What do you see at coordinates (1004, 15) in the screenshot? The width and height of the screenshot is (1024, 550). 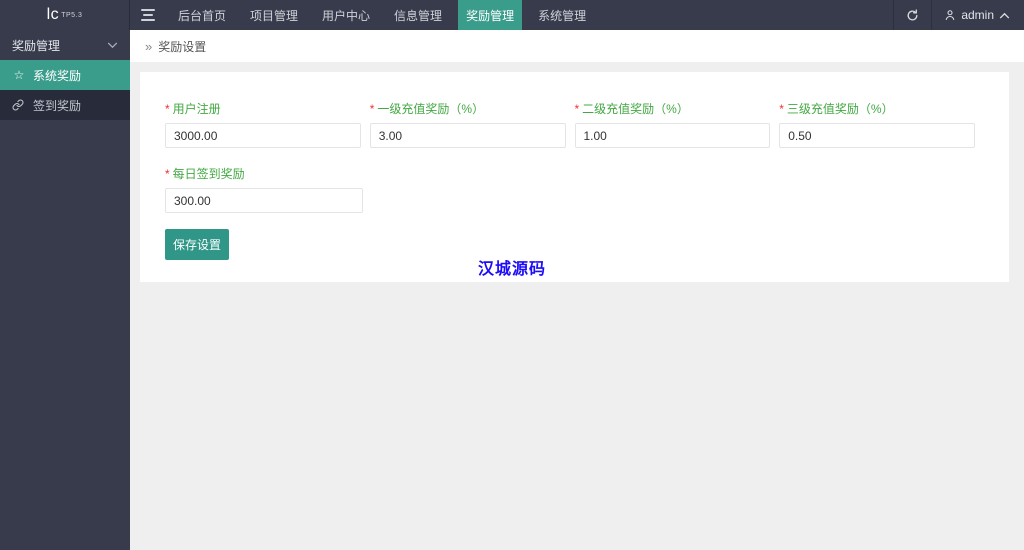 I see `chevron-up-icon` at bounding box center [1004, 15].